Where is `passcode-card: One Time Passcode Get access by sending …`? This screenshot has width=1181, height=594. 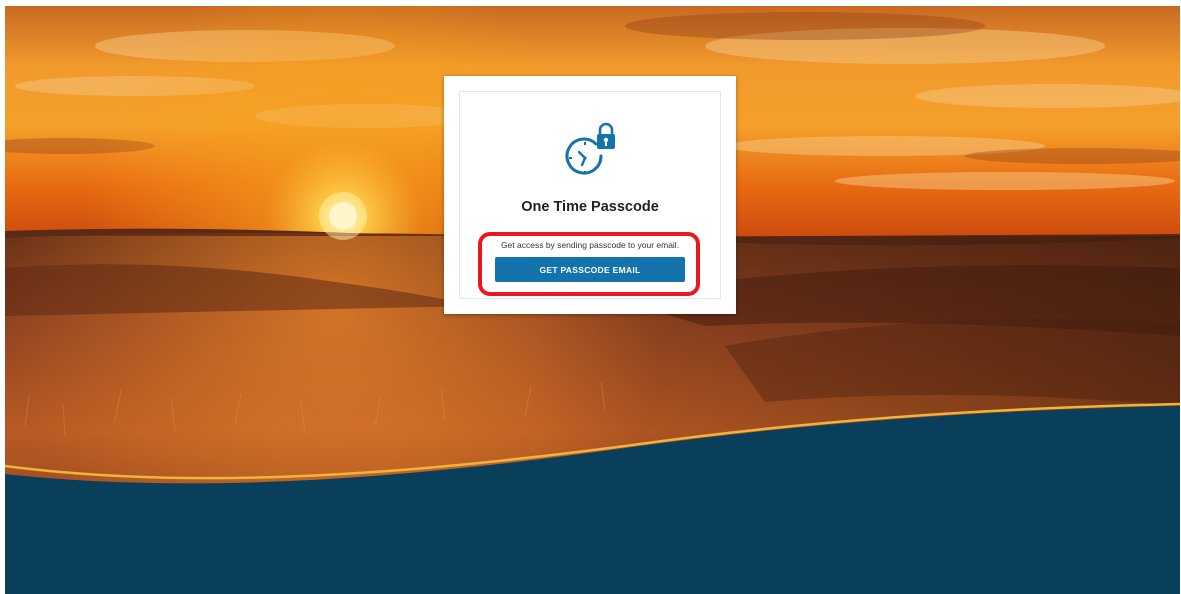
passcode-card: One Time Passcode Get access by sending … is located at coordinates (590, 195).